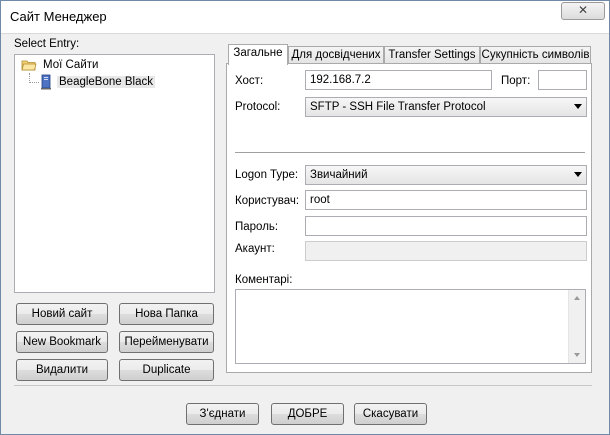 The width and height of the screenshot is (610, 435). Describe the element at coordinates (339, 175) in the screenshot. I see `logon-type-select-value: Звичайний` at that location.